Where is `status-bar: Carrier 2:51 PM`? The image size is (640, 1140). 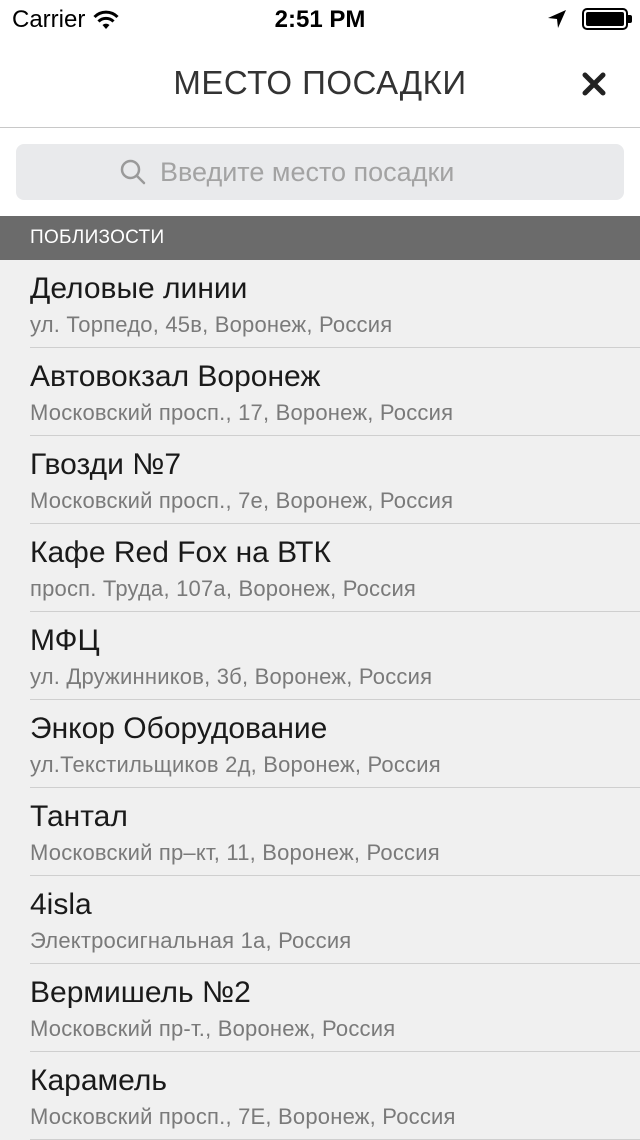 status-bar: Carrier 2:51 PM is located at coordinates (320, 20).